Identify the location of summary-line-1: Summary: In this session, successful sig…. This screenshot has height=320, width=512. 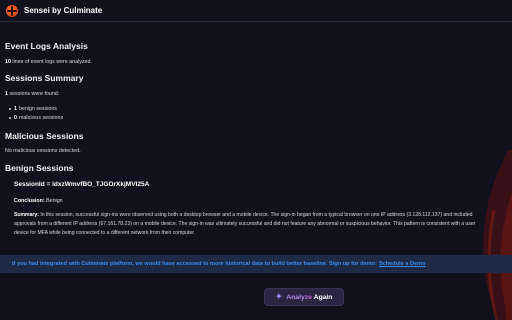
(263, 215).